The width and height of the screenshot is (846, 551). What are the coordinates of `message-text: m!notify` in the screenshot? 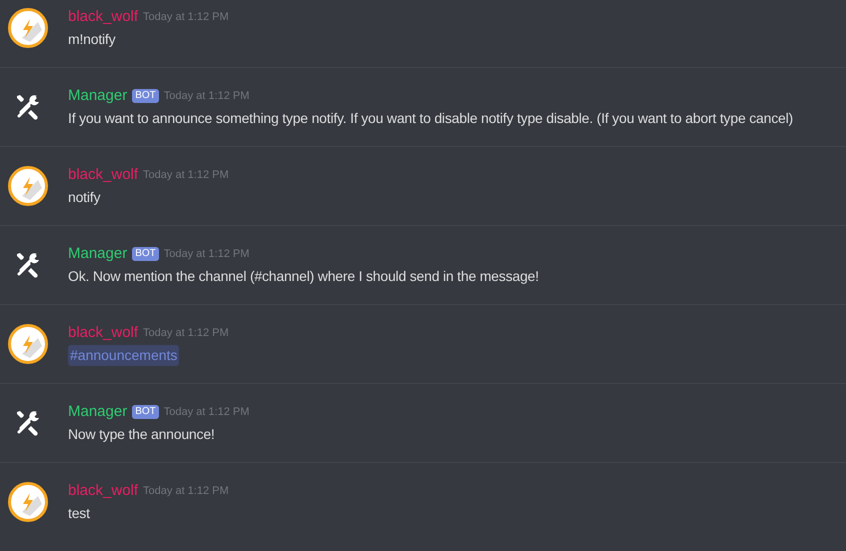 It's located at (92, 39).